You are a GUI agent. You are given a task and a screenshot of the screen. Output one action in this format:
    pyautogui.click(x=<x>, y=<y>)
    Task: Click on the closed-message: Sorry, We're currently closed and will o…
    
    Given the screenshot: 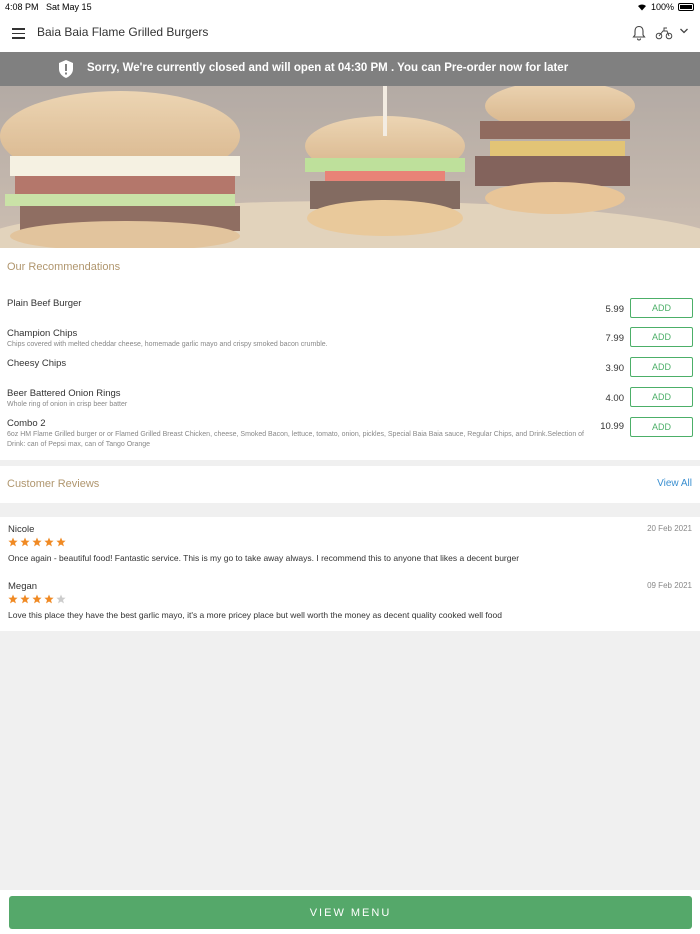 What is the action you would take?
    pyautogui.click(x=328, y=68)
    